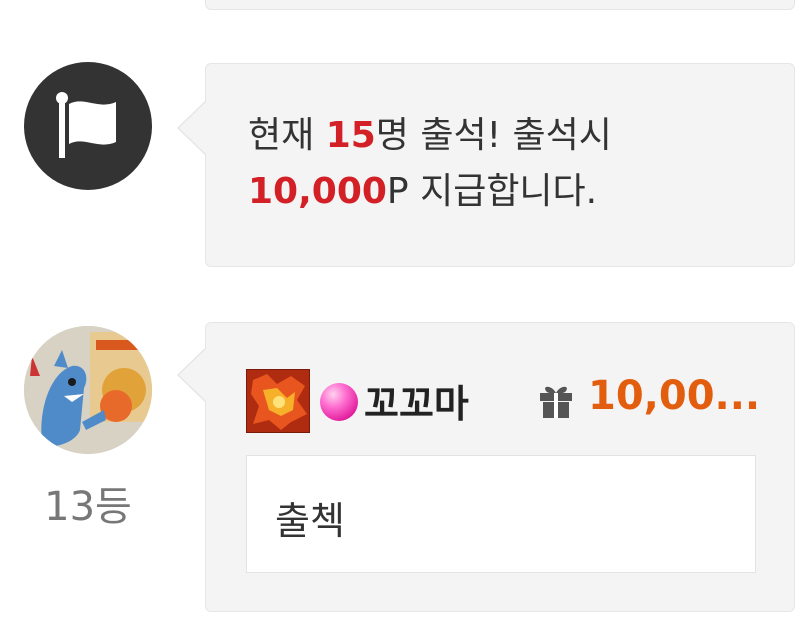 Image resolution: width=800 pixels, height=624 pixels. What do you see at coordinates (556, 401) in the screenshot?
I see `gift-icon` at bounding box center [556, 401].